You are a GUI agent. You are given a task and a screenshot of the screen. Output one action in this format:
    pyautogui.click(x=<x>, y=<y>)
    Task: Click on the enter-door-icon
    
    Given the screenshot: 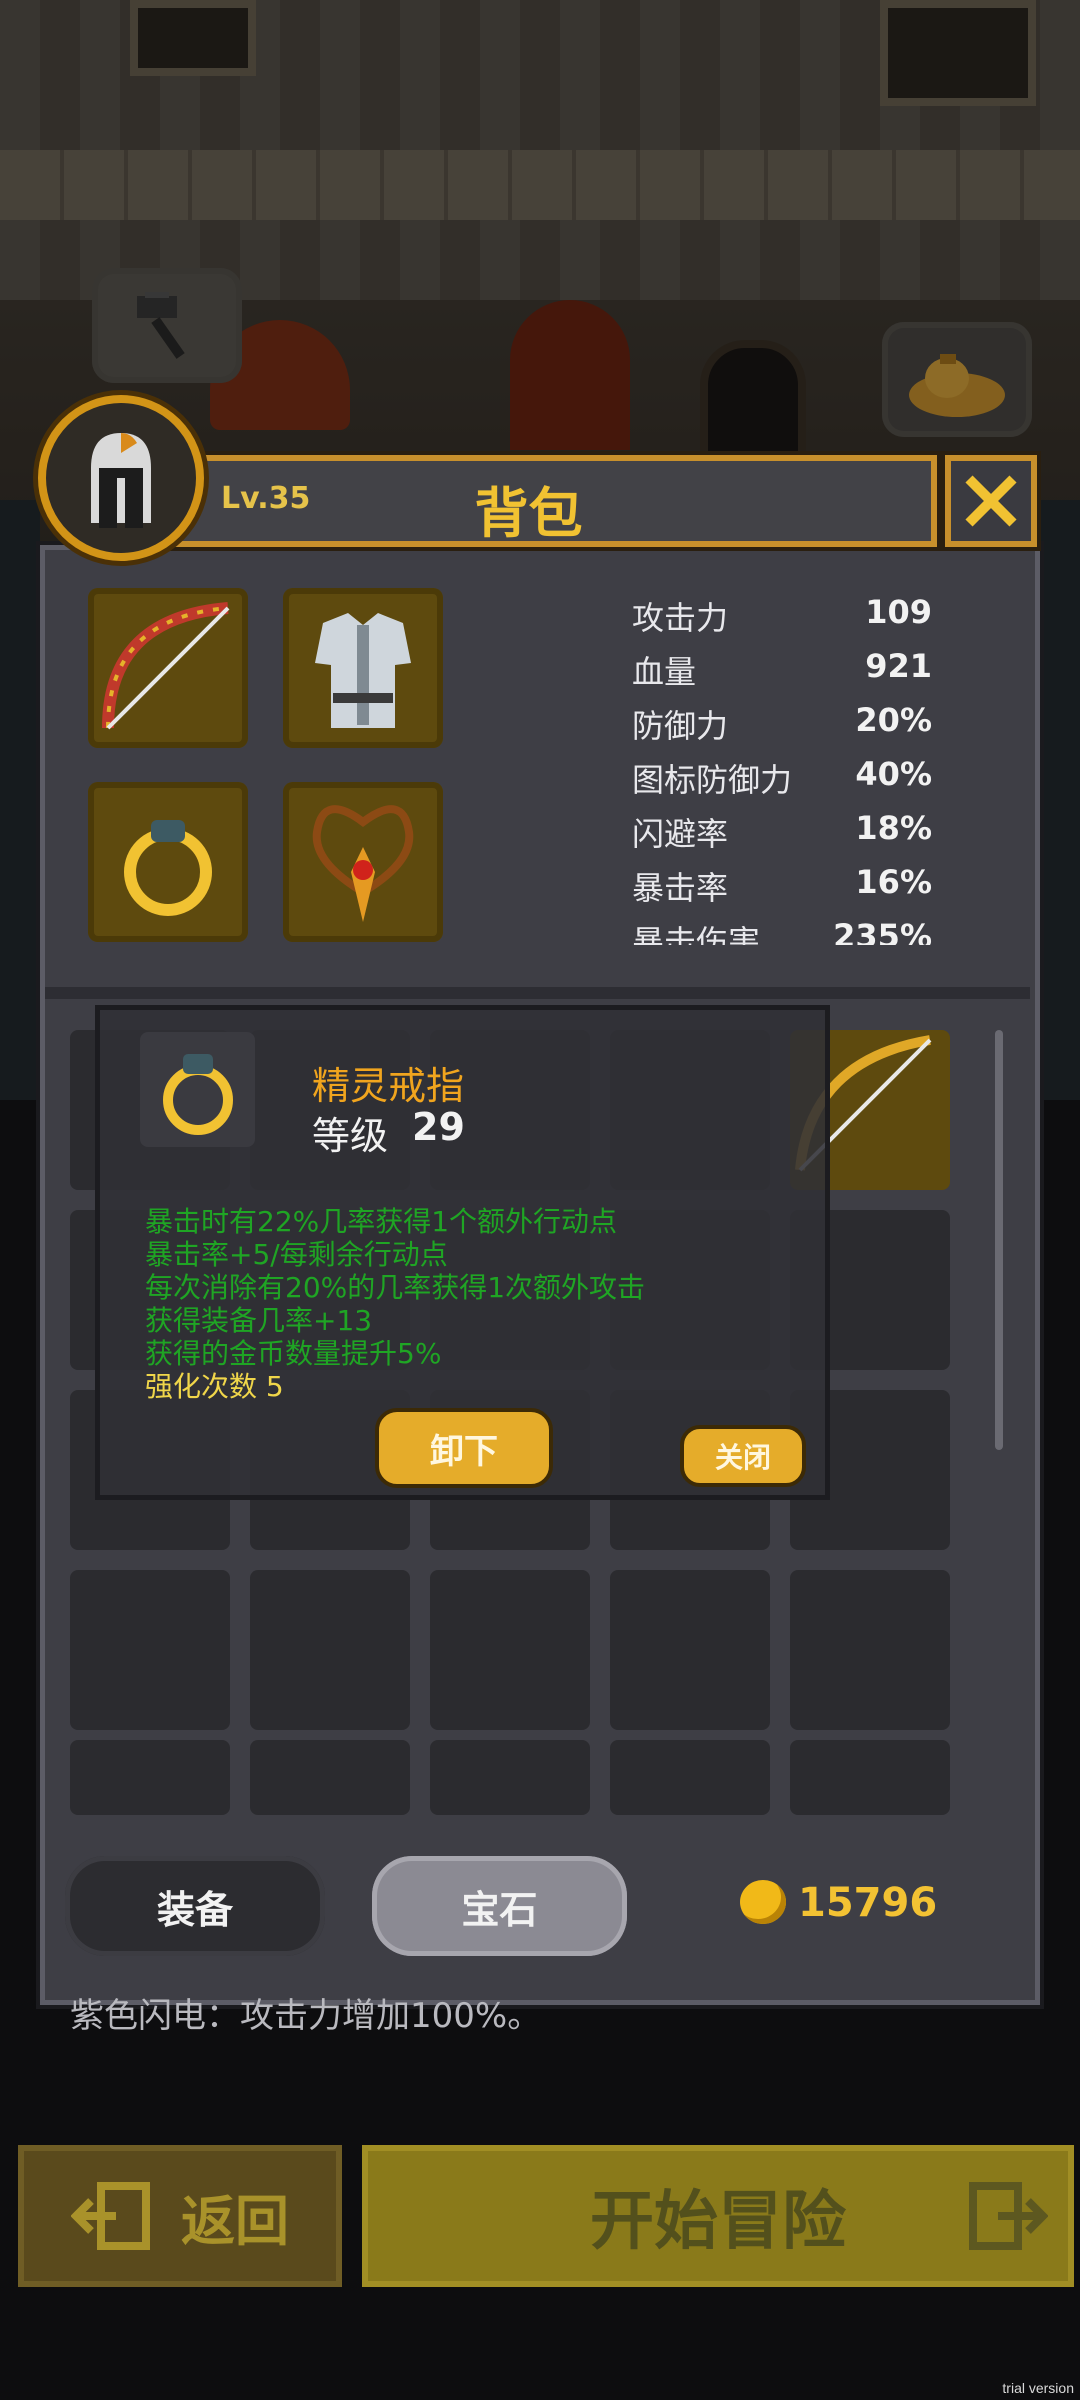 What is the action you would take?
    pyautogui.click(x=1008, y=2216)
    